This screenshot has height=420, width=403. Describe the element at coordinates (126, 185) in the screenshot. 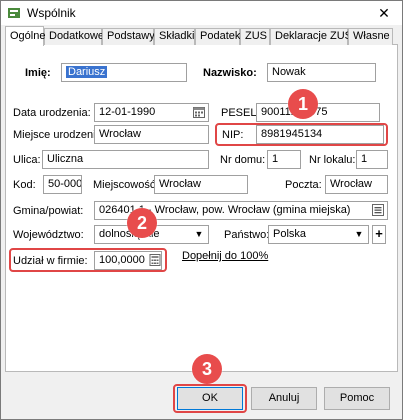

I see `miejscowosc-label: Miejscowość:` at that location.